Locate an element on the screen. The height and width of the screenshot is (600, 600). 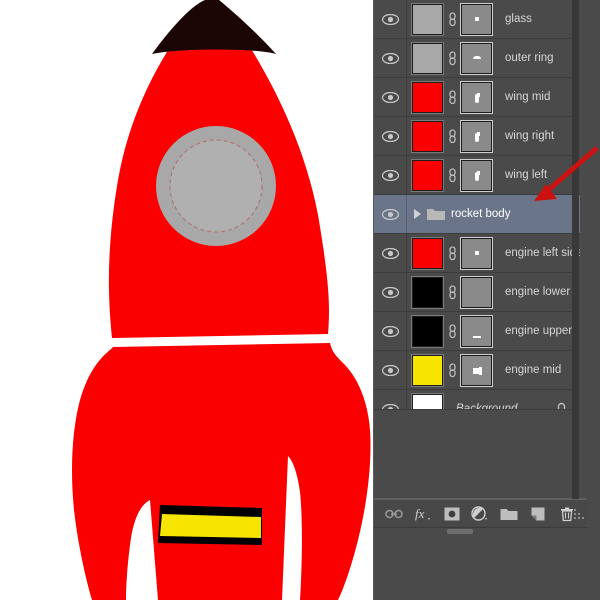
layer-row: outer ring is located at coordinates (477, 58).